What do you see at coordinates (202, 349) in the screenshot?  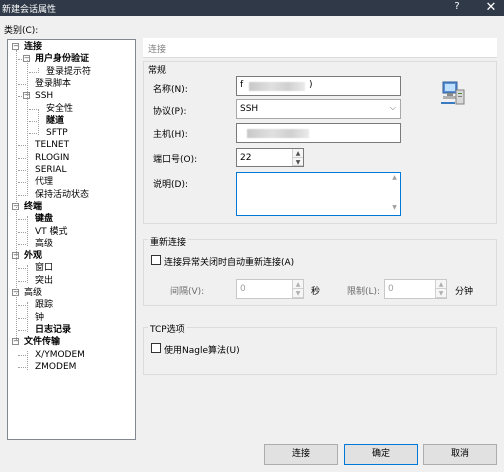 I see `nagle-label: 使用Nagle算法(U)` at bounding box center [202, 349].